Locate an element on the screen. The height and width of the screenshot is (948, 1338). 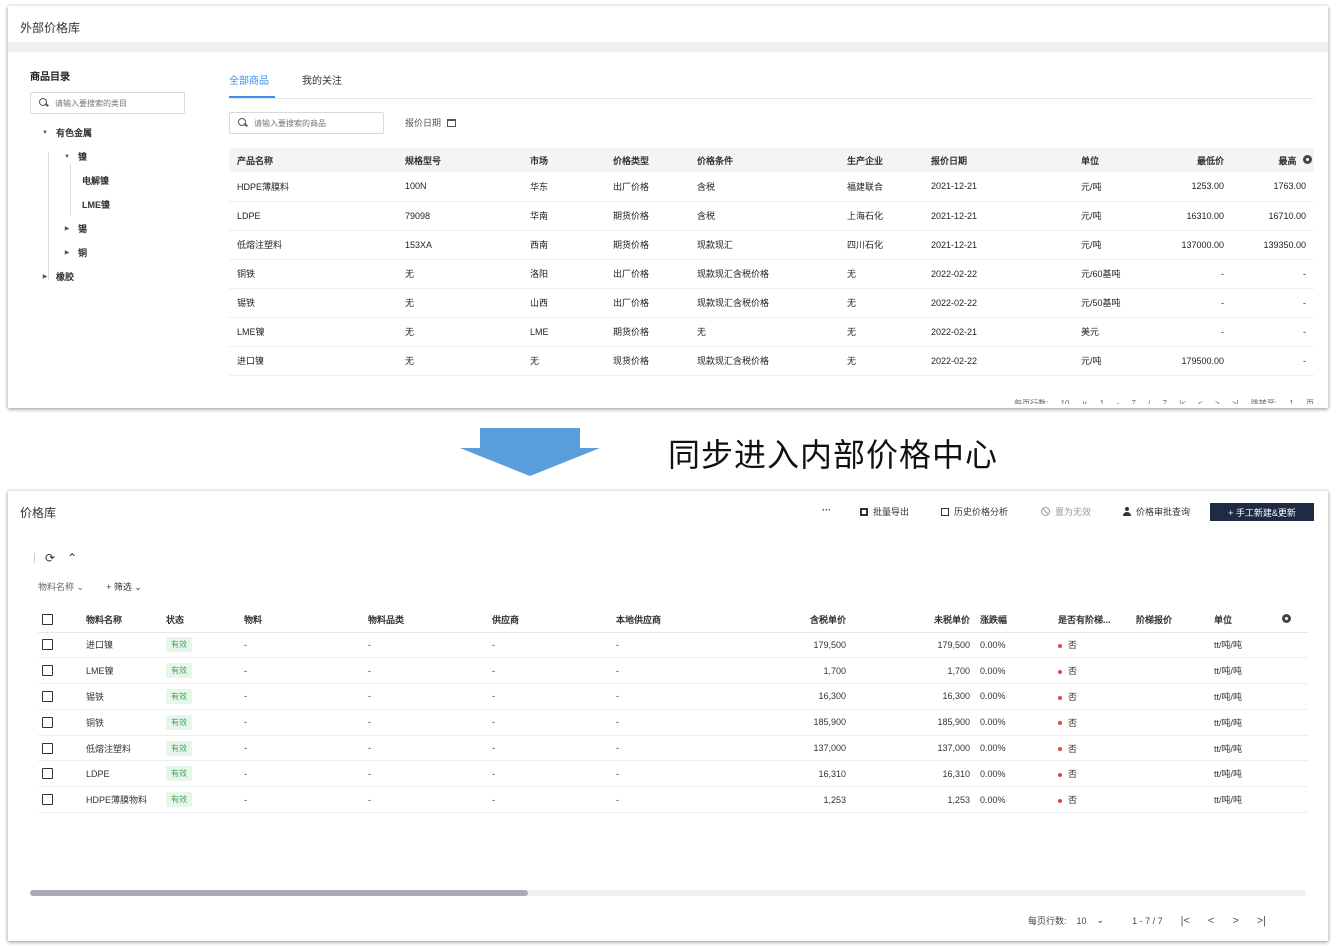
manual-create-update-button: + 手工新建&更新 is located at coordinates (1262, 512).